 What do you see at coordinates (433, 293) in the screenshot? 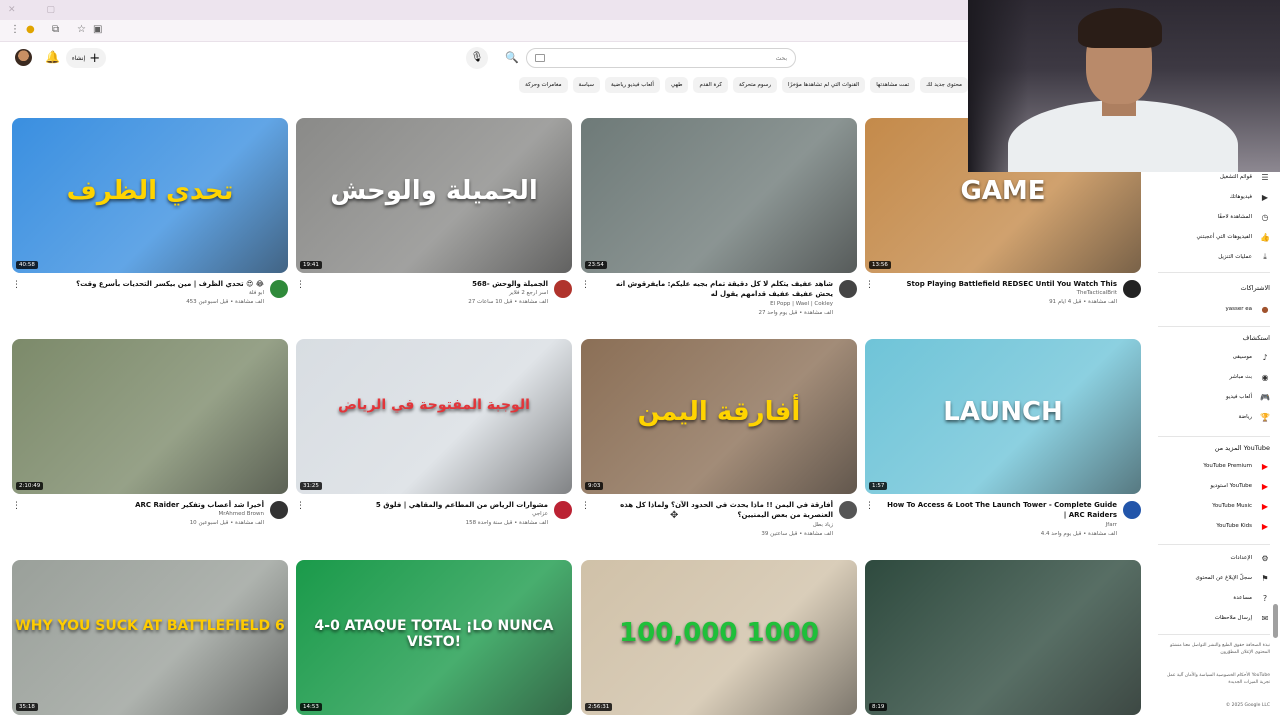
I see `channel-name: أسر ارجع 2 فلاير` at bounding box center [433, 293].